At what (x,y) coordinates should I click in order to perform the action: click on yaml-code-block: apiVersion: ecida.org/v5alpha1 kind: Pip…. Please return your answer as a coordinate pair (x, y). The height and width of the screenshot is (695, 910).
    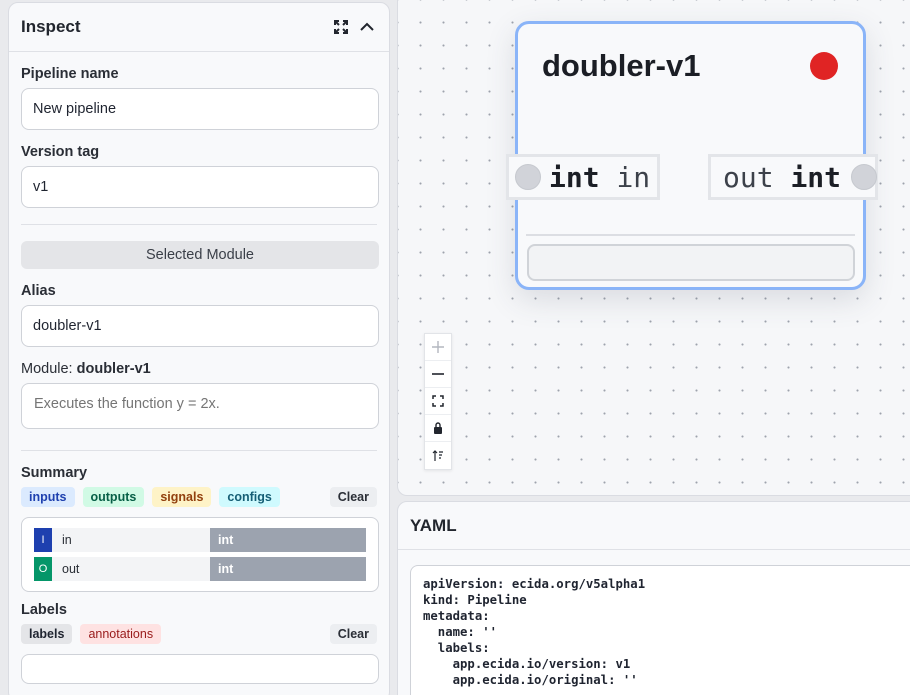
    Looking at the image, I should click on (660, 630).